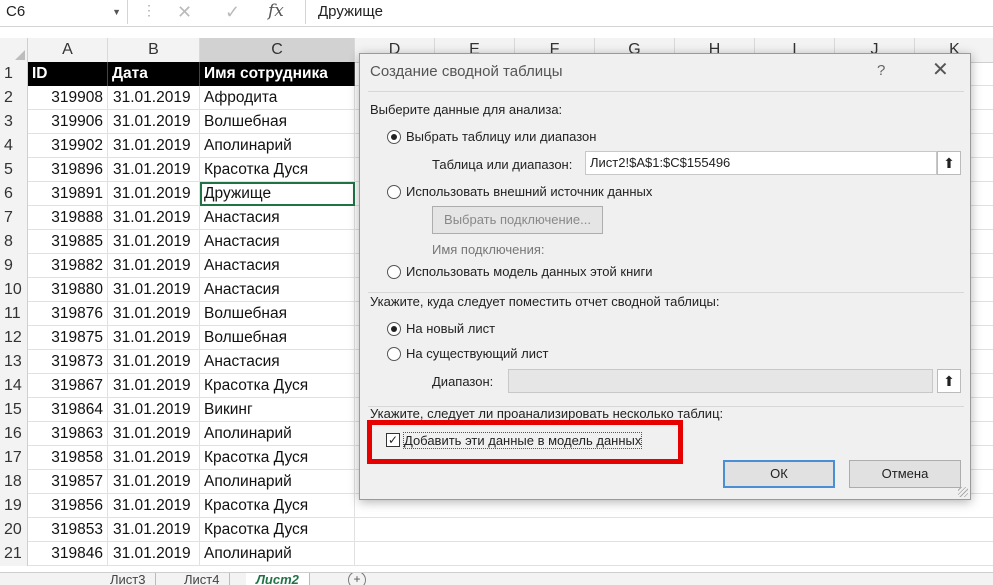  Describe the element at coordinates (277, 50) in the screenshot. I see `column-header-c: C` at that location.